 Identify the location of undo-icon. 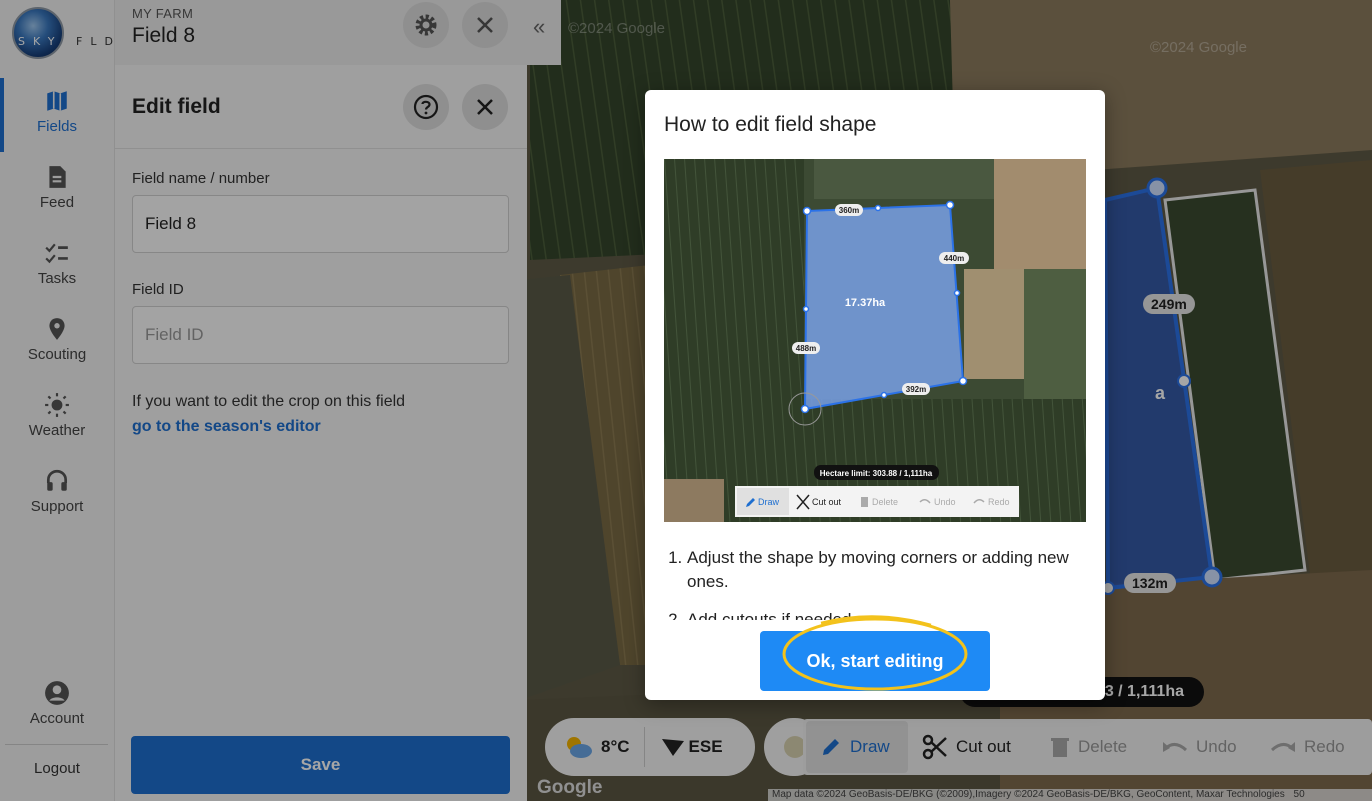
(1175, 747).